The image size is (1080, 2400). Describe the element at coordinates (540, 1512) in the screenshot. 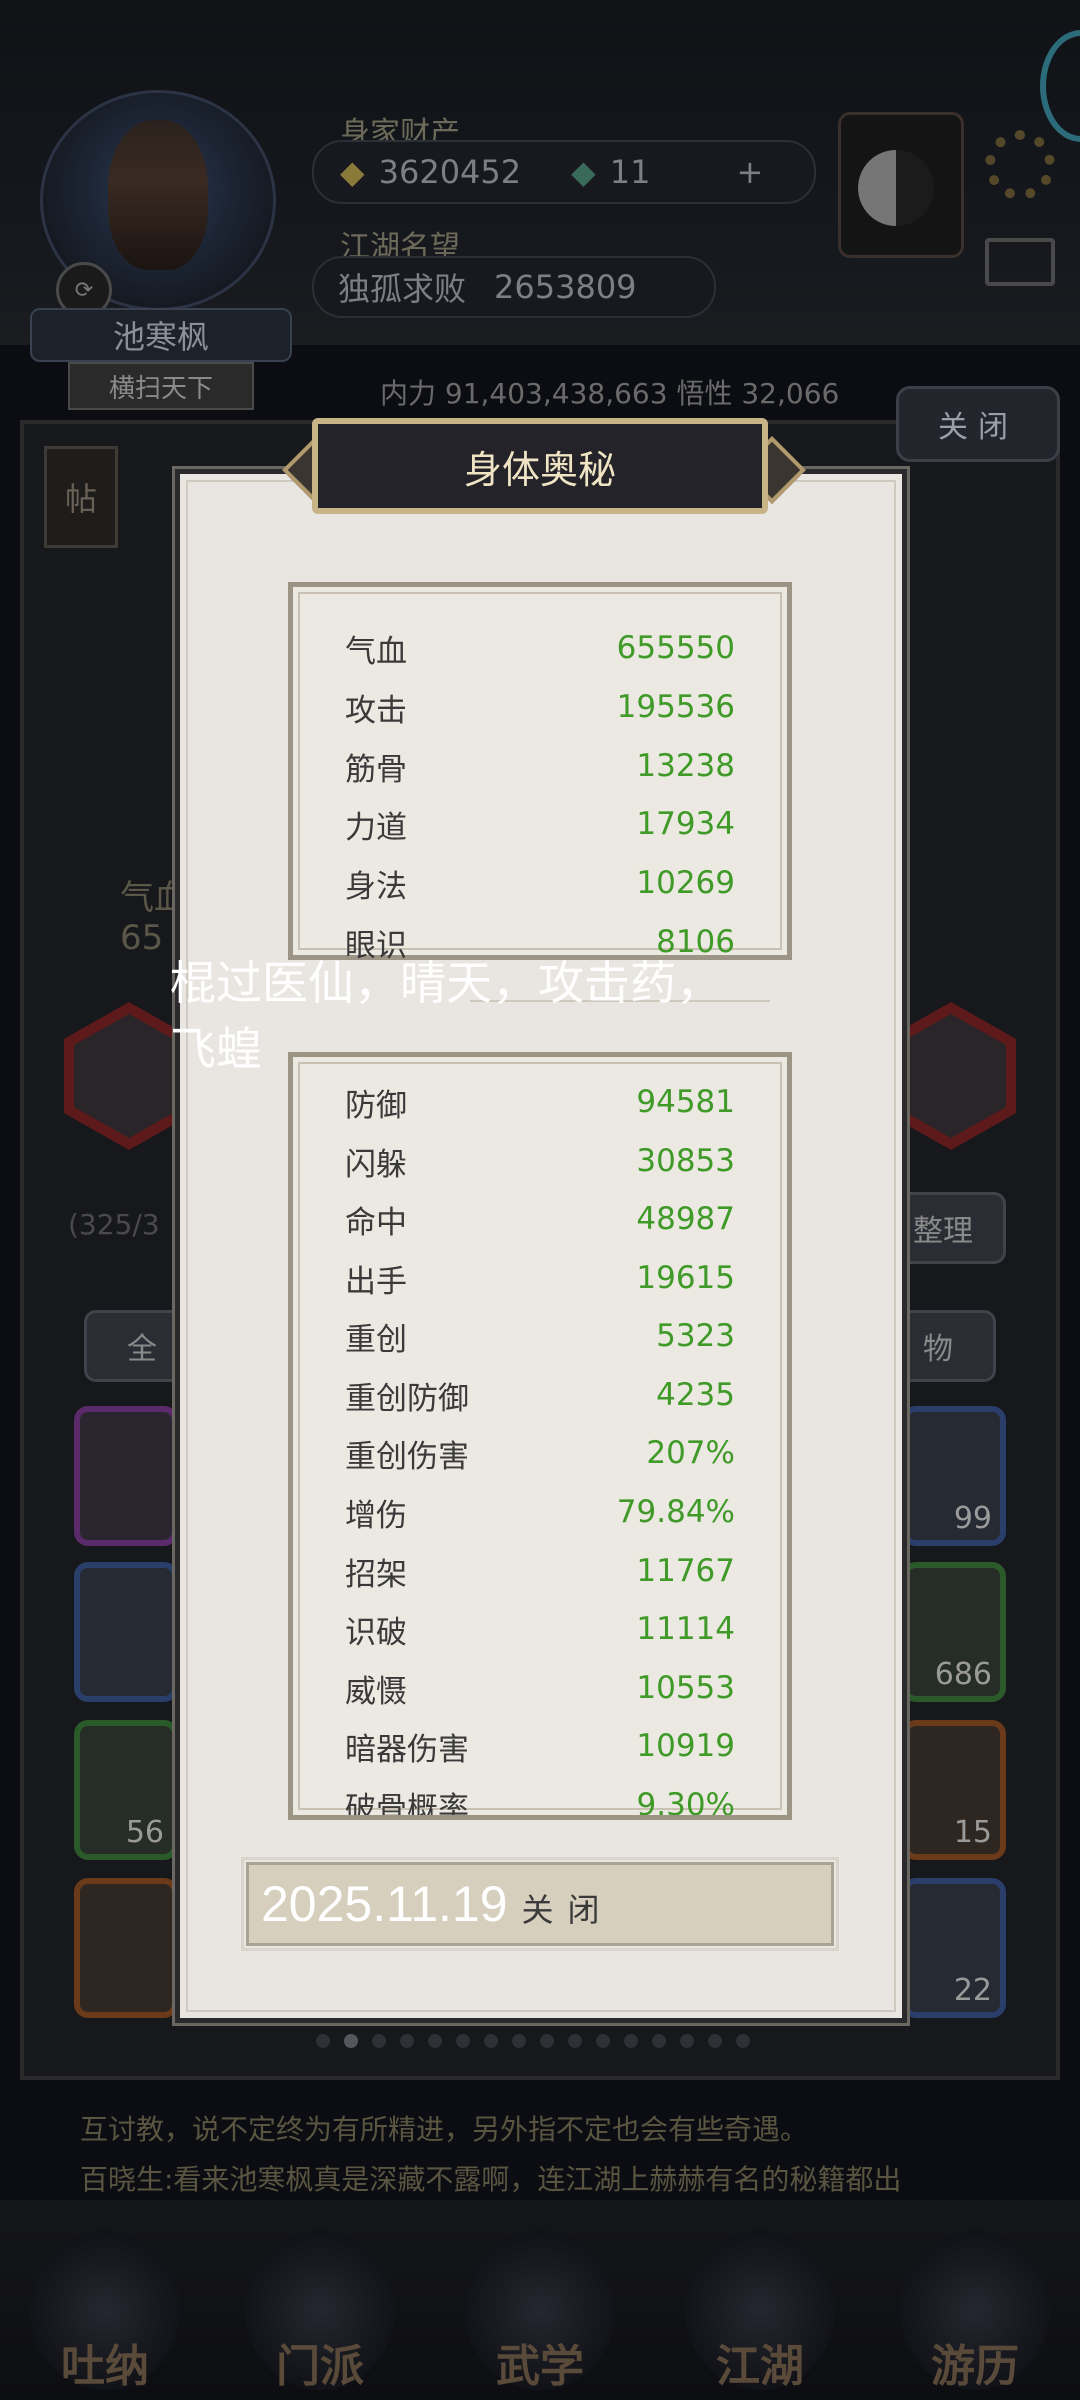

I see `stat-row-damage-bonus: 增伤 79.84%` at that location.